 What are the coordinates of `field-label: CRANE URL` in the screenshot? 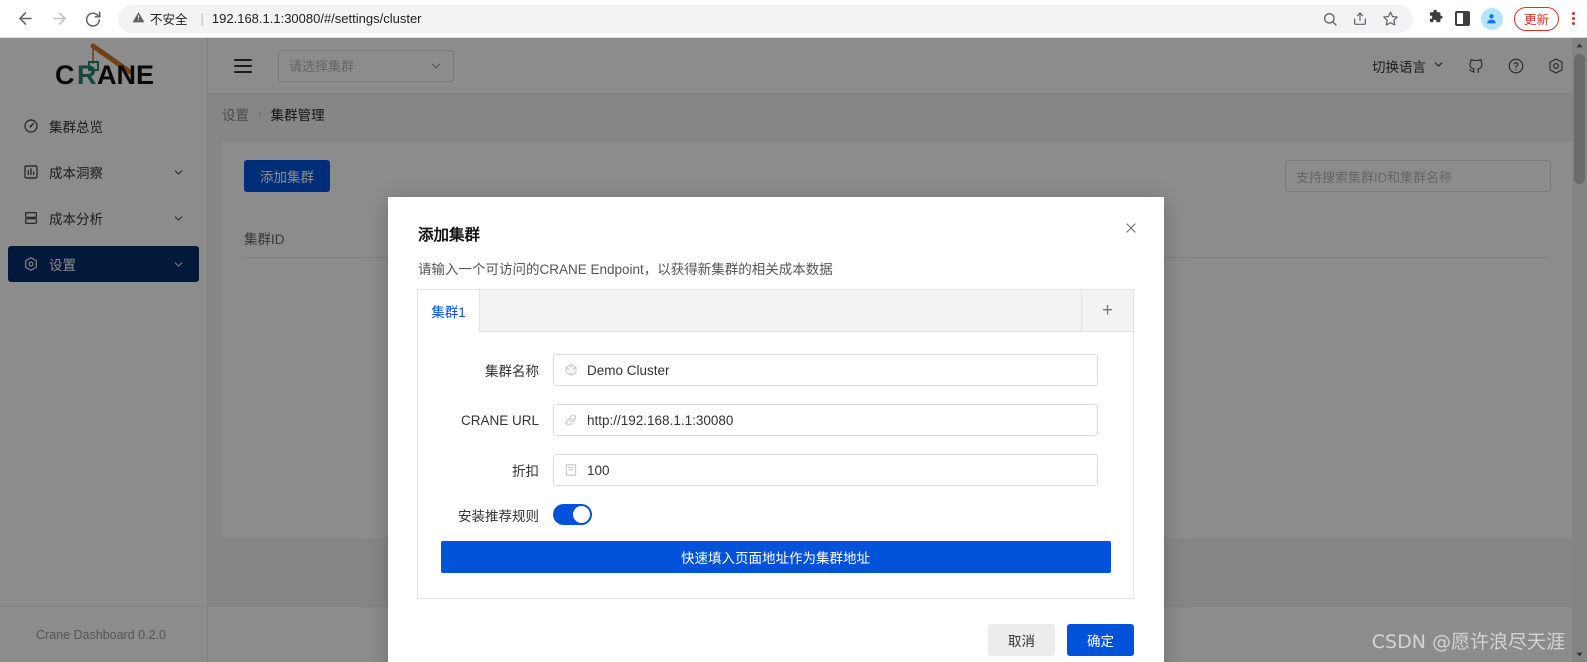 It's located at (499, 420).